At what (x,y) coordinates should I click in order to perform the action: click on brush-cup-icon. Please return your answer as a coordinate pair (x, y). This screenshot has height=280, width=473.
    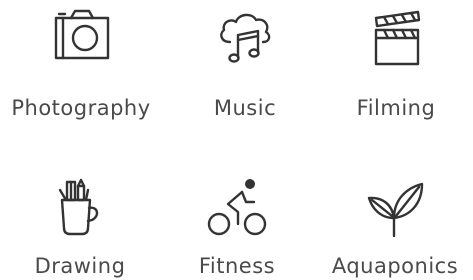
    Looking at the image, I should click on (78, 207).